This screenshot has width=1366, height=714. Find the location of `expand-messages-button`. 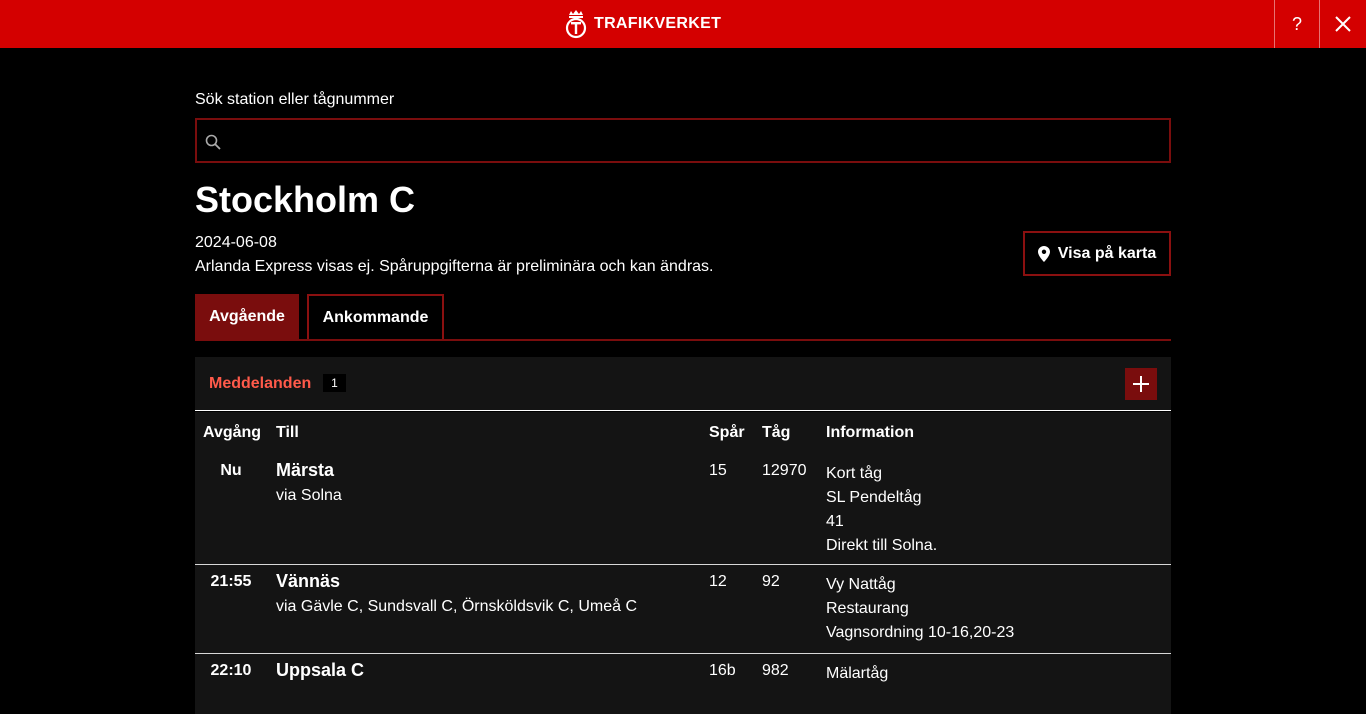

expand-messages-button is located at coordinates (1141, 384).